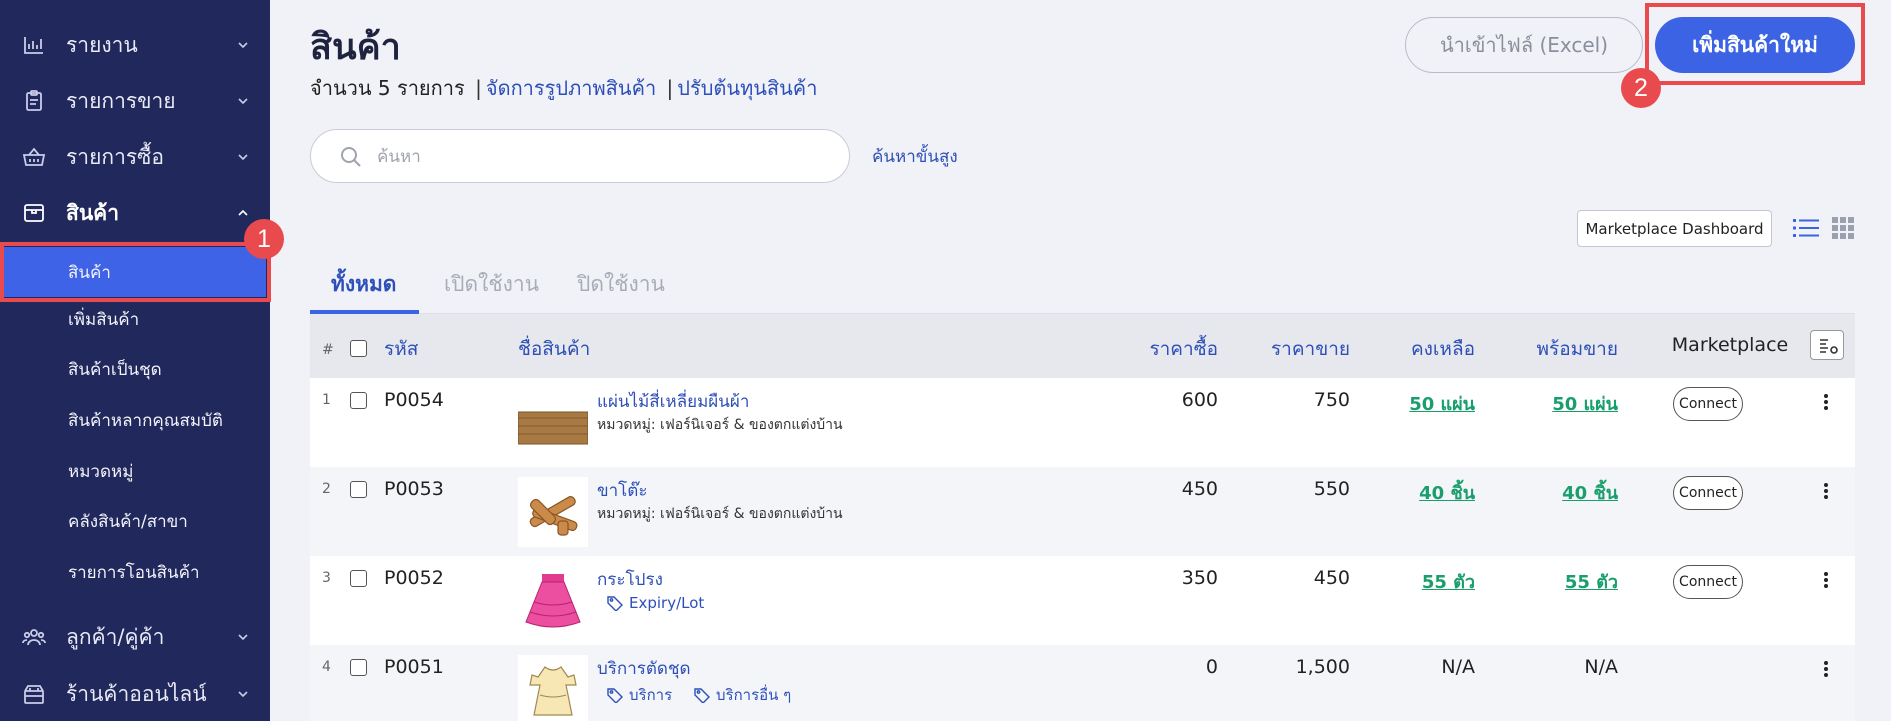 Image resolution: width=1891 pixels, height=721 pixels. Describe the element at coordinates (355, 47) in the screenshot. I see `page-title: สินค้า` at that location.